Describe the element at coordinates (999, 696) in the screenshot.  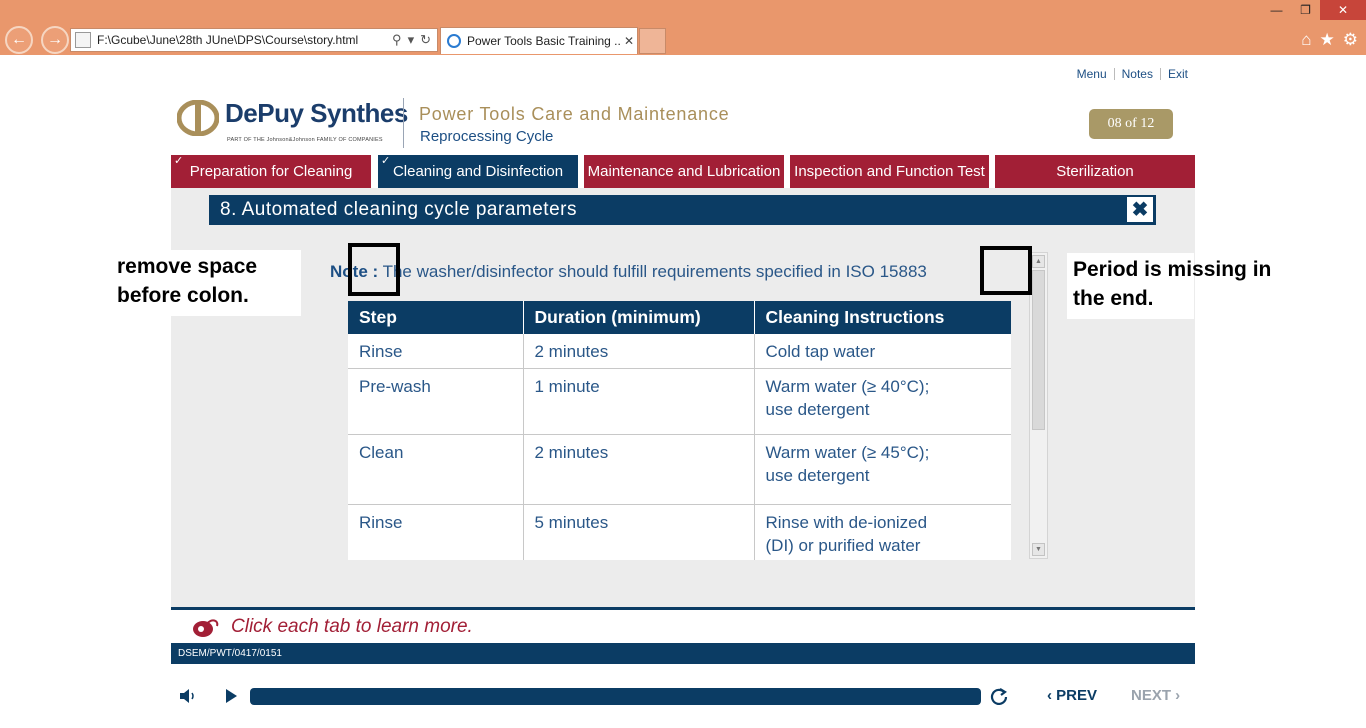
I see `replay-icon` at that location.